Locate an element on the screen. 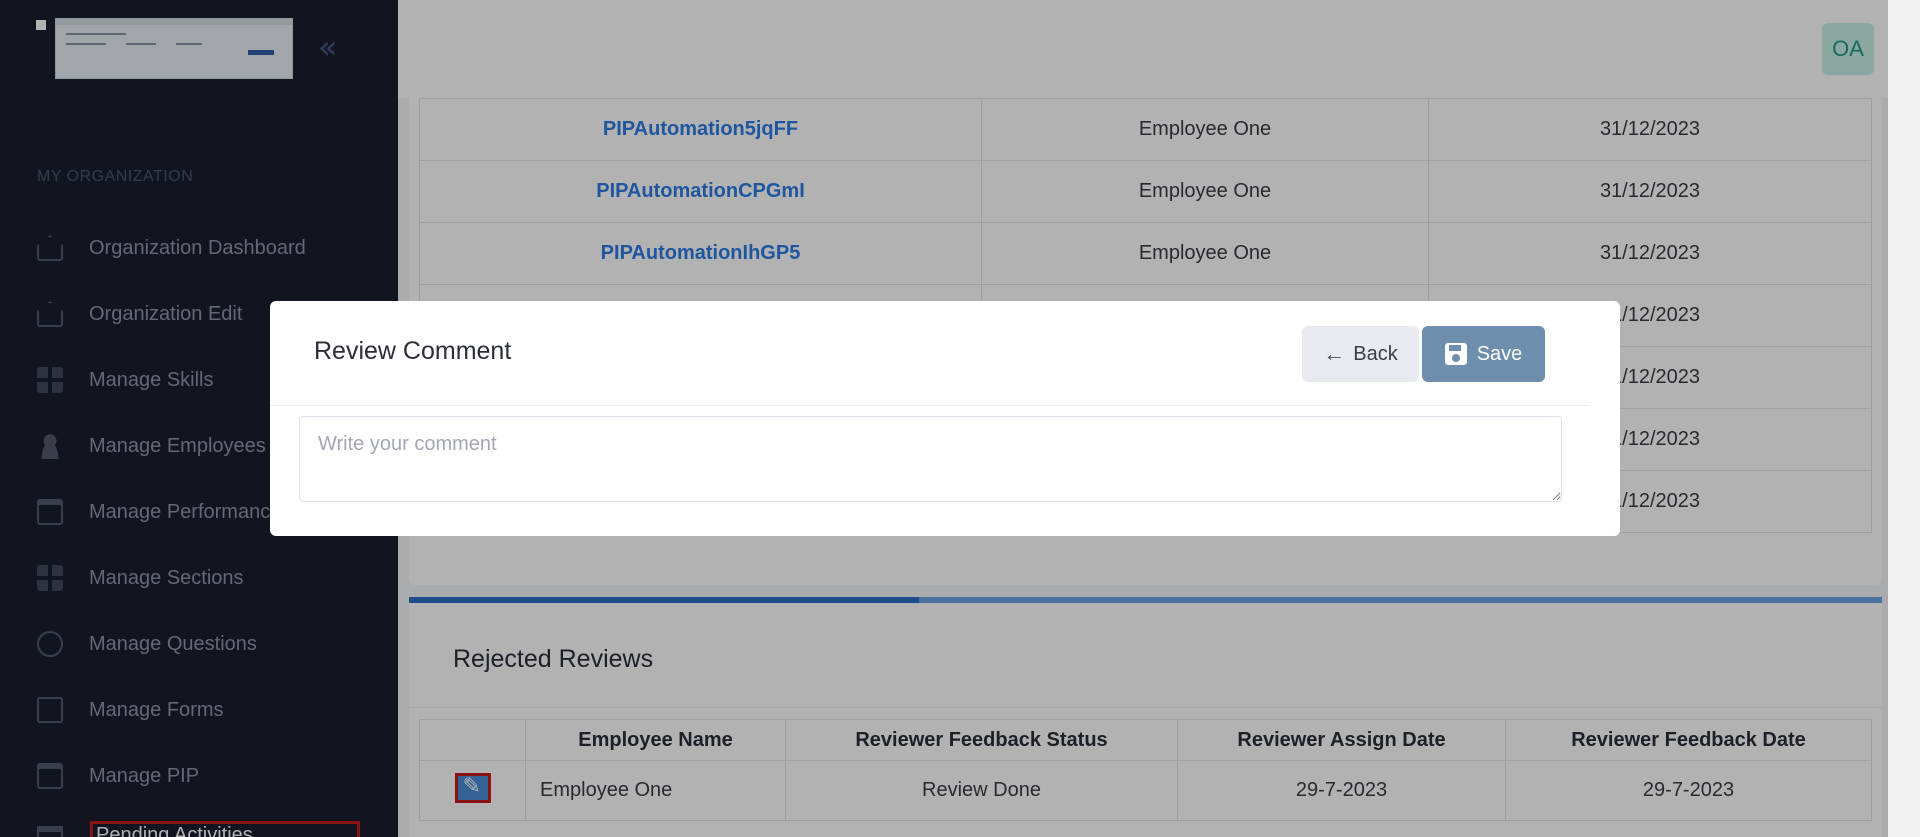  back-button-label: Back is located at coordinates (1375, 353).